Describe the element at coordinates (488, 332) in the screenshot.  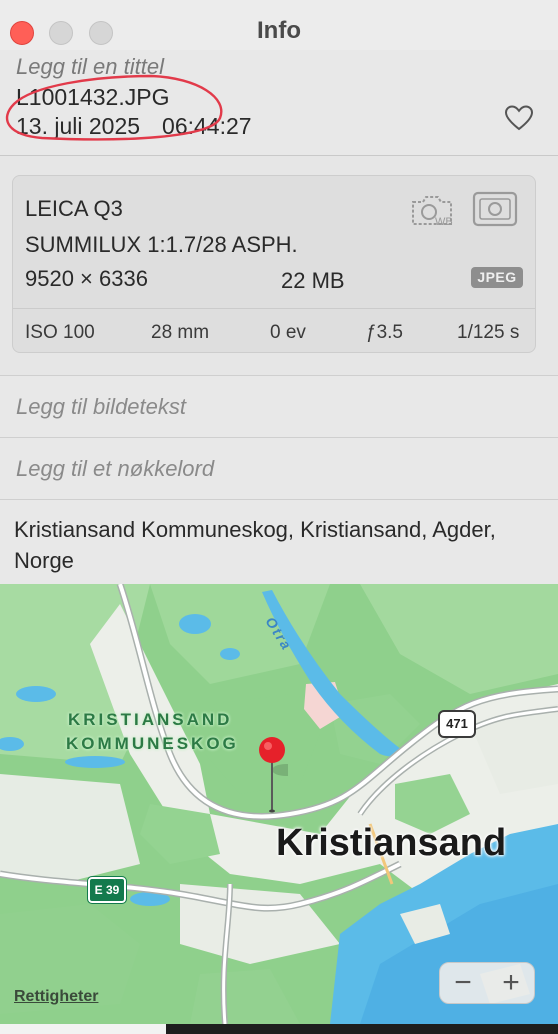
I see `exif-shutter-speed: 1/125 s` at that location.